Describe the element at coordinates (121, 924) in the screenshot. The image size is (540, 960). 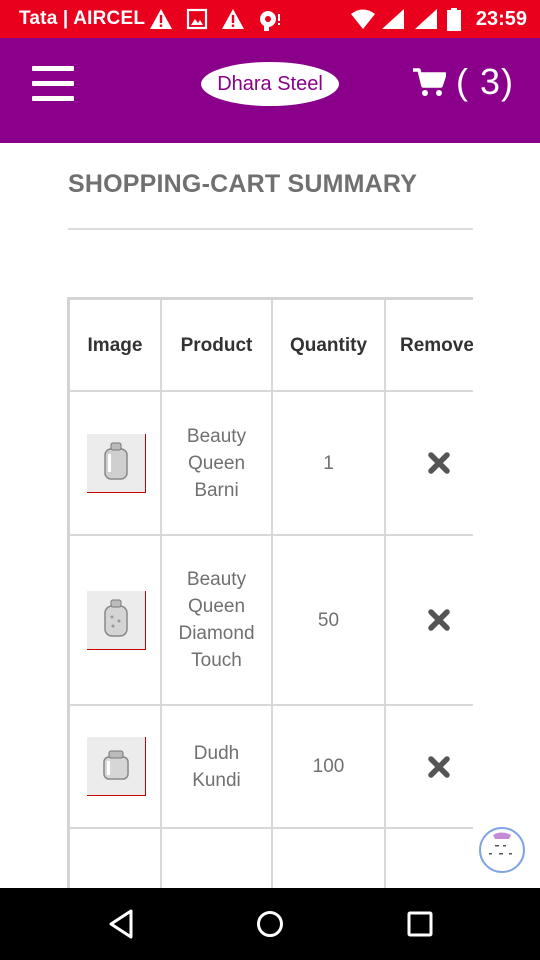
I see `back-icon` at that location.